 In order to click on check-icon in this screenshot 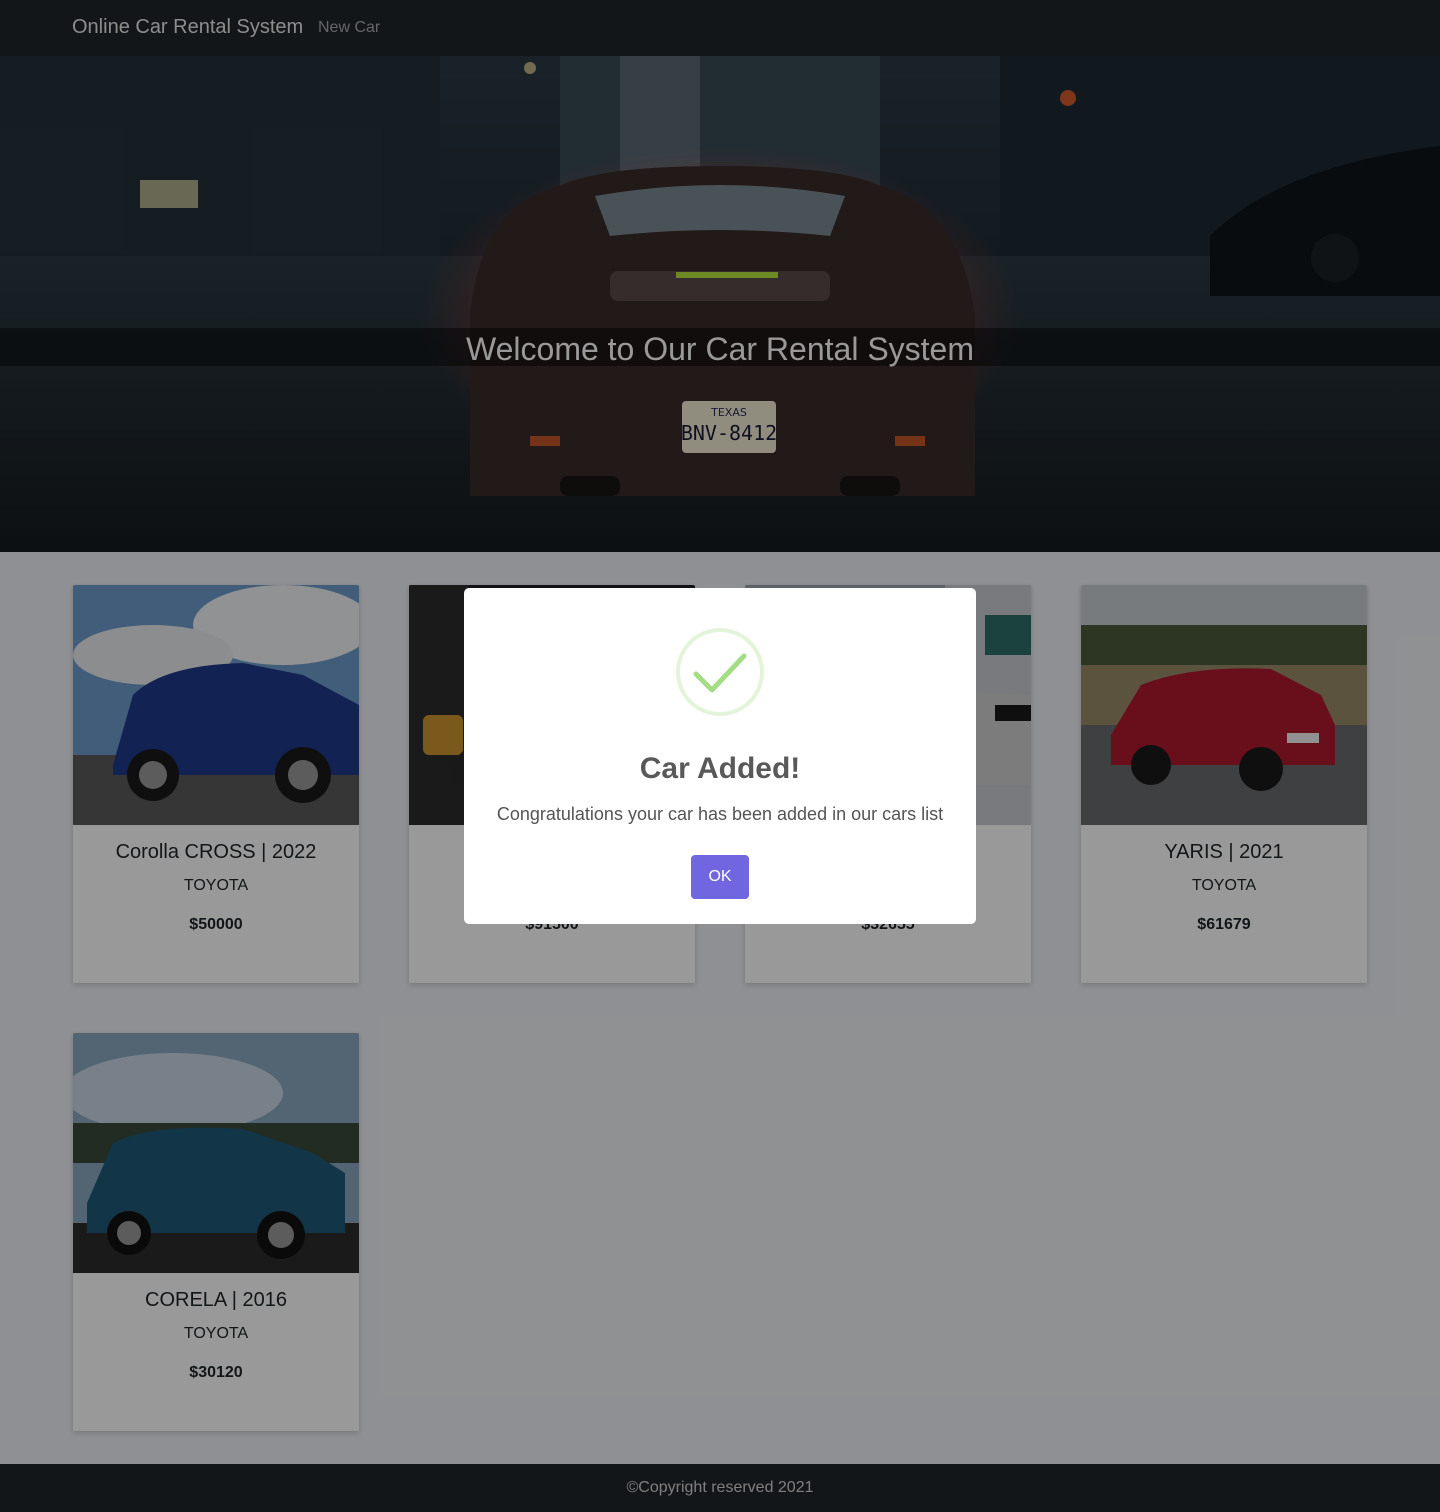, I will do `click(720, 672)`.